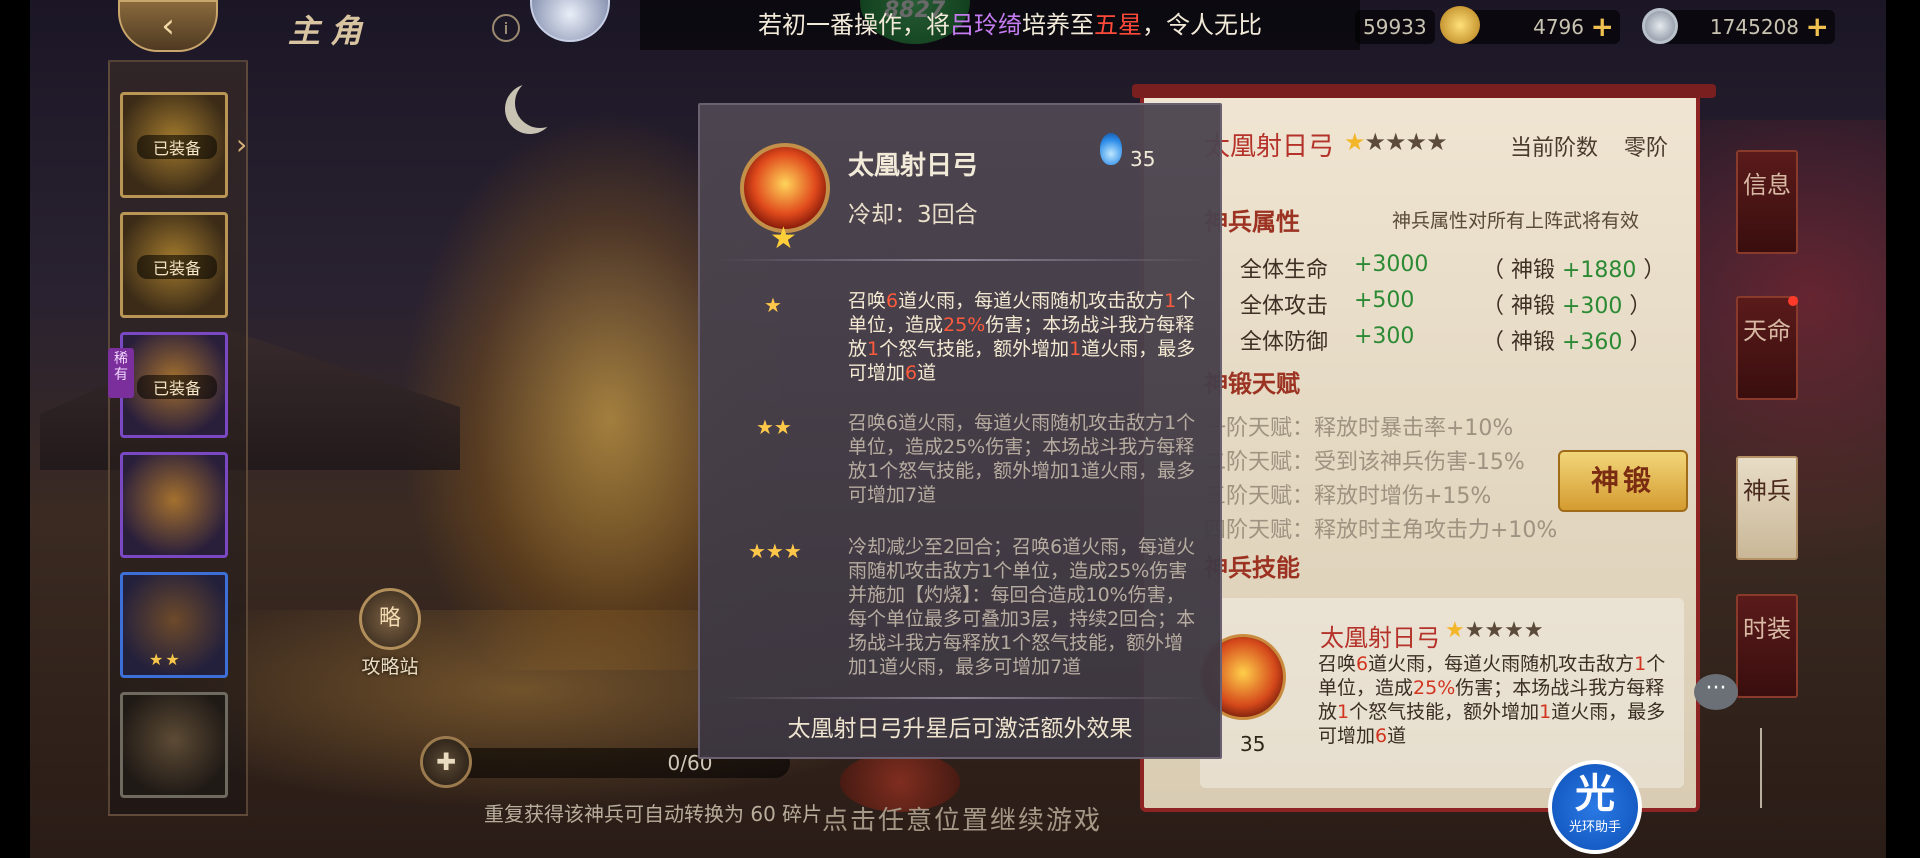 The width and height of the screenshot is (1920, 858). I want to click on weapon-slot-5: ★★, so click(174, 625).